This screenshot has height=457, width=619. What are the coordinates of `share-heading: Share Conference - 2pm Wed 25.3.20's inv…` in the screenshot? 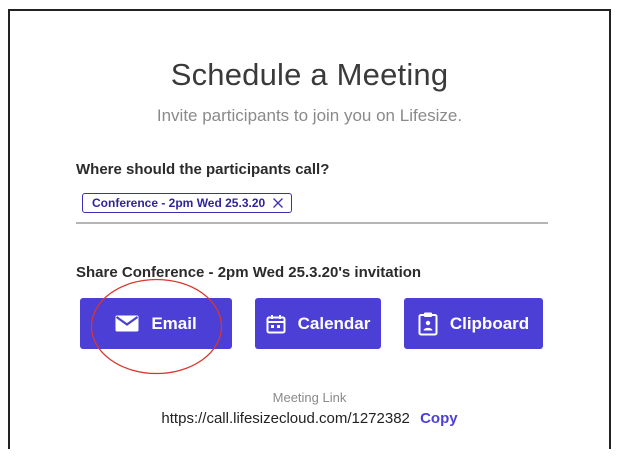 It's located at (249, 272).